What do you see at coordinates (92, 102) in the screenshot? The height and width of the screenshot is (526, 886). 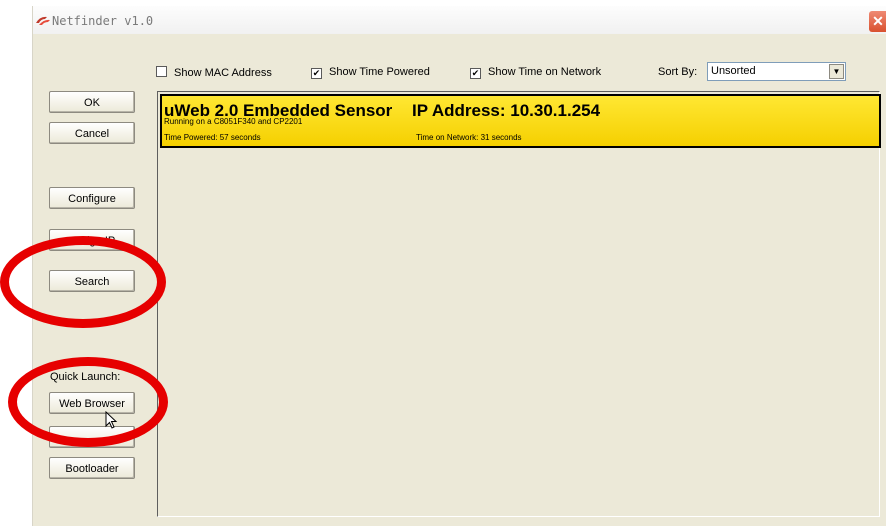 I see `ok-button: OK` at bounding box center [92, 102].